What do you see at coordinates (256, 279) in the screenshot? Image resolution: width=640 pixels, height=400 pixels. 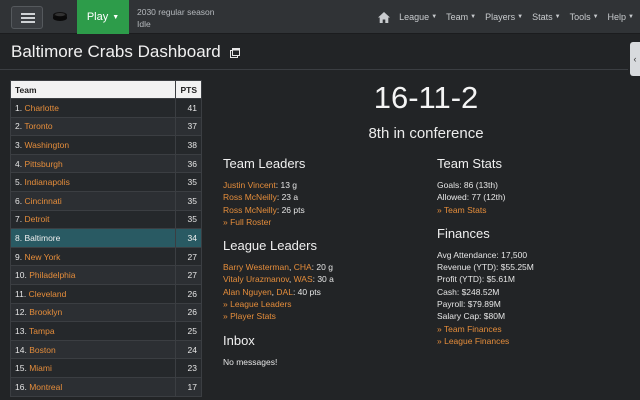 I see `player-link: Vitaly Urazmanov` at bounding box center [256, 279].